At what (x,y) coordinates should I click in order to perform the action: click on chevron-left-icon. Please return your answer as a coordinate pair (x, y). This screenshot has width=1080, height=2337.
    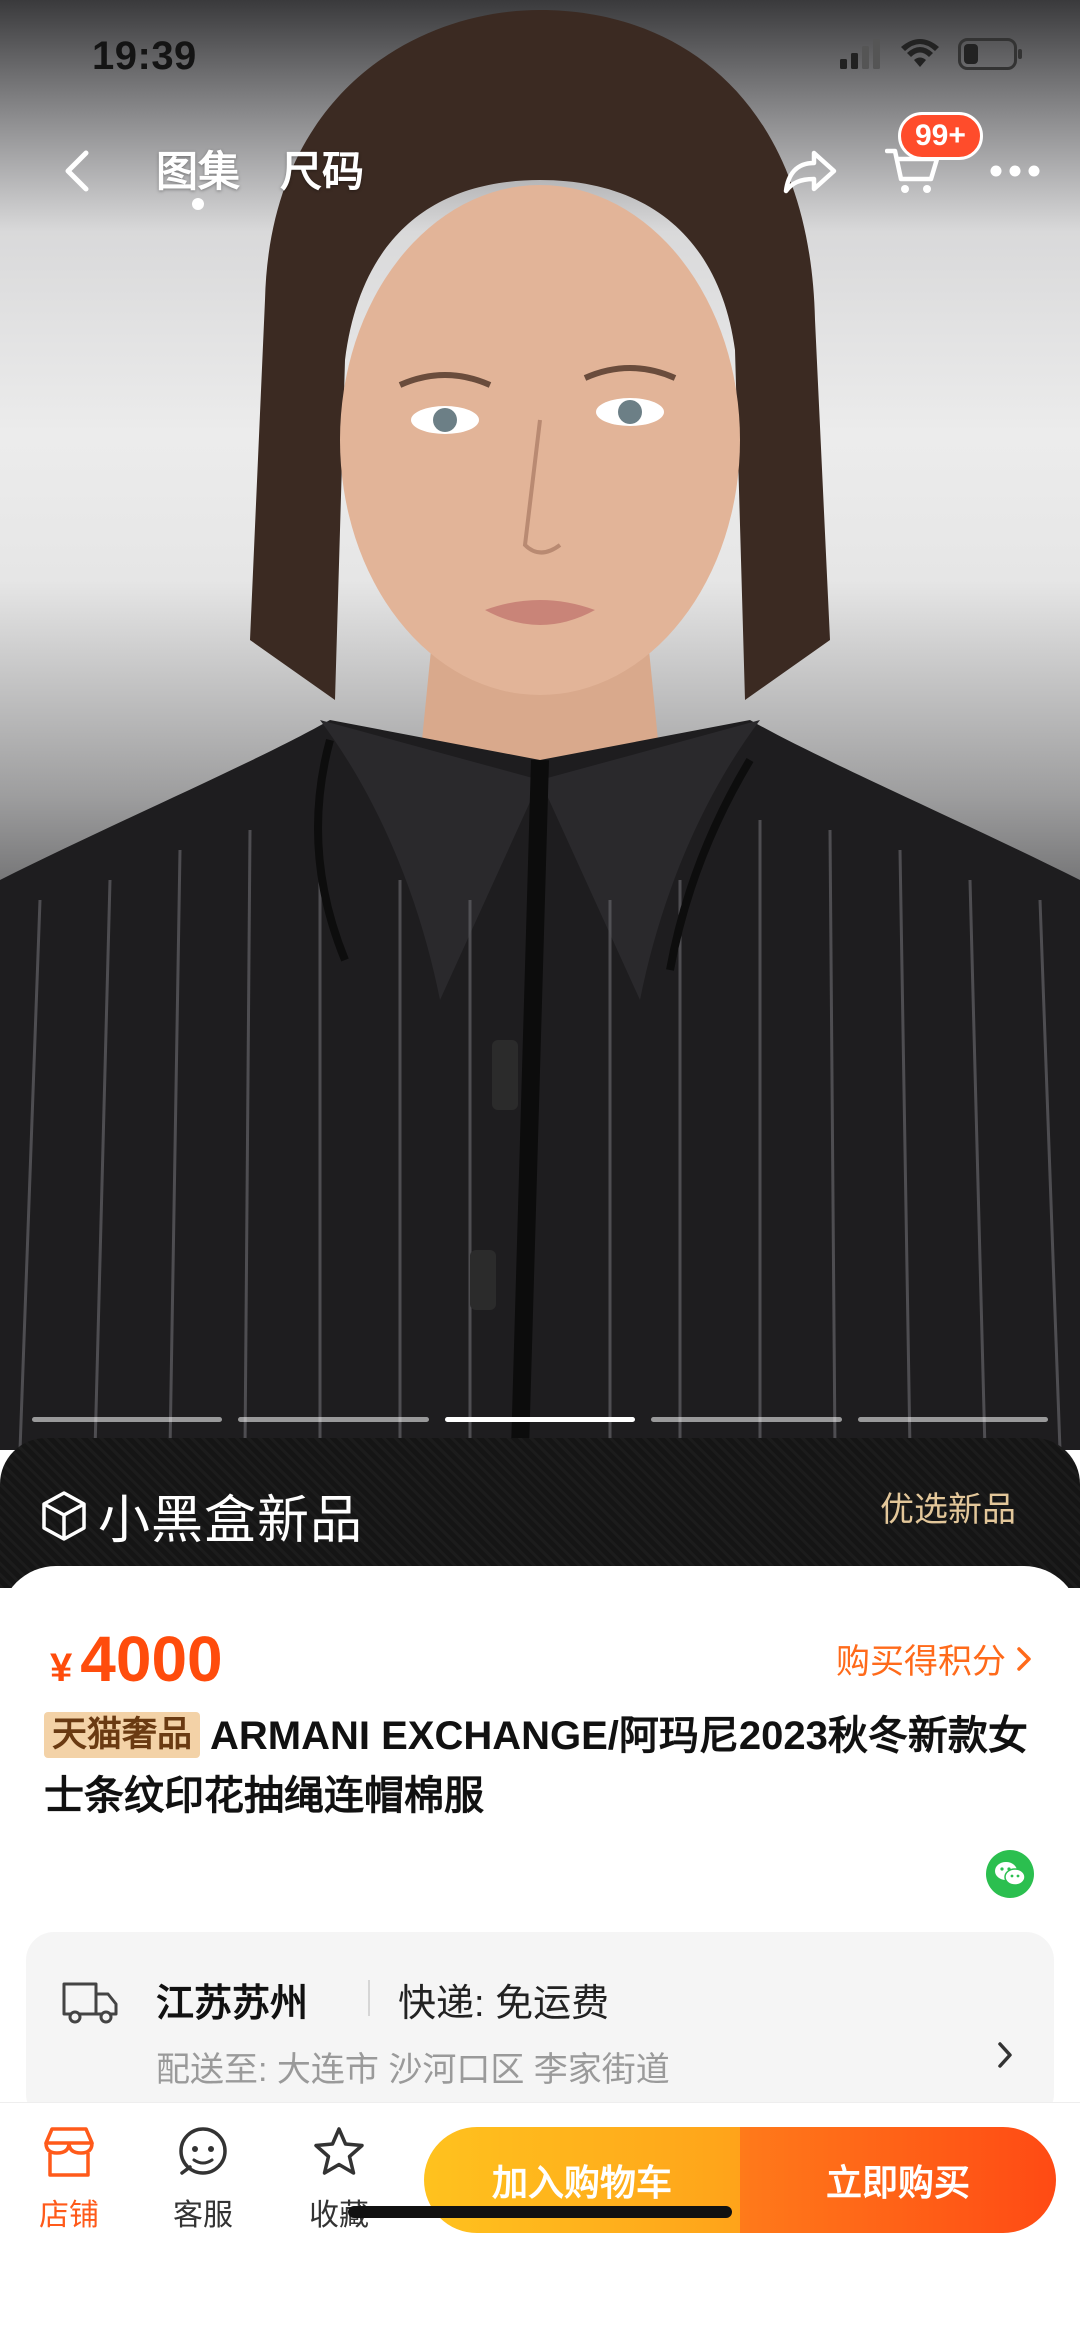
    Looking at the image, I should click on (77, 171).